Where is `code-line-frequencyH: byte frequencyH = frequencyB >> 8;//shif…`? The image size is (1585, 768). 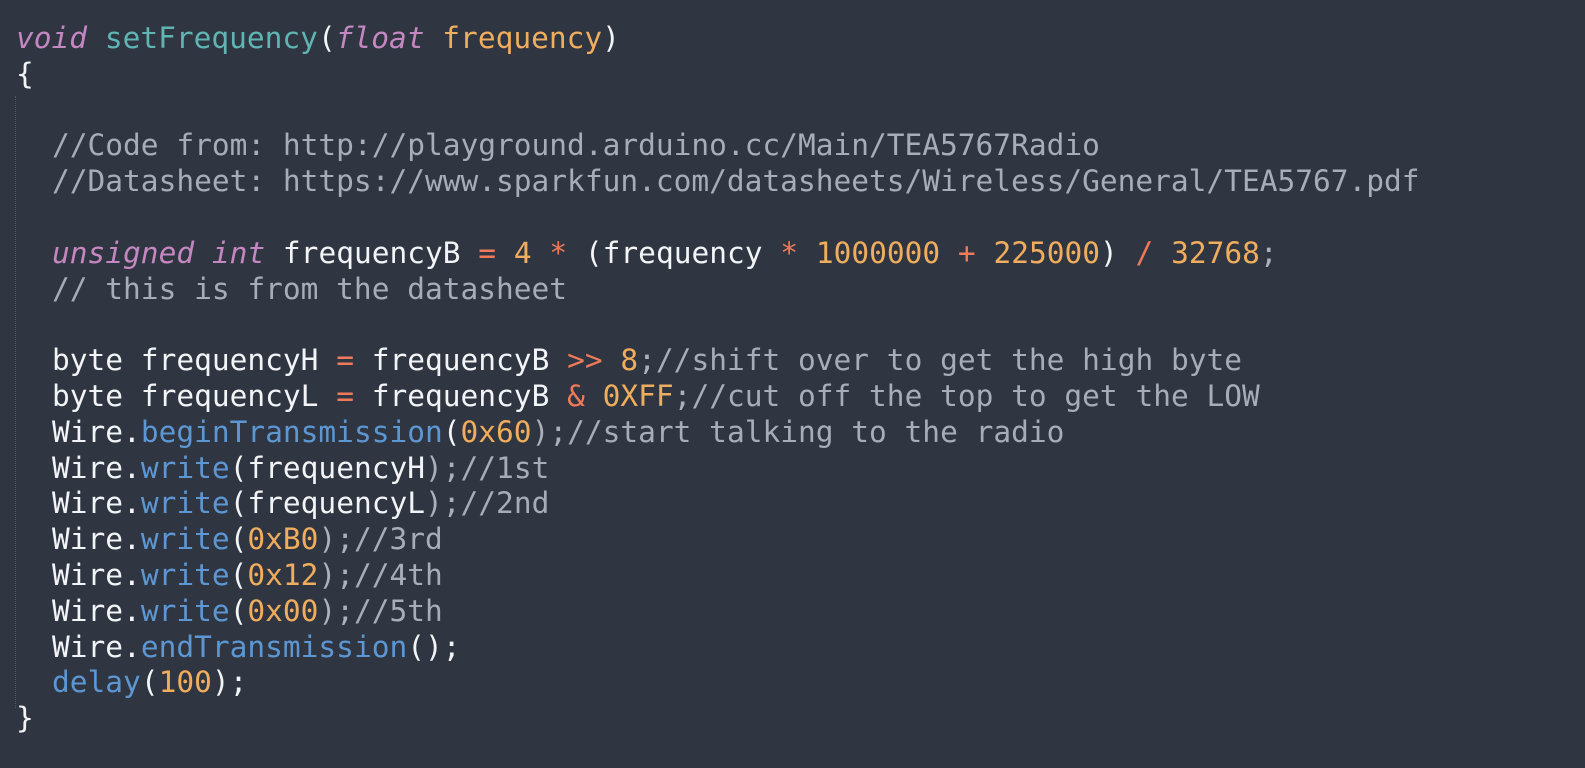
code-line-frequencyH: byte frequencyH = frequencyB >> 8;//shif… is located at coordinates (718, 361).